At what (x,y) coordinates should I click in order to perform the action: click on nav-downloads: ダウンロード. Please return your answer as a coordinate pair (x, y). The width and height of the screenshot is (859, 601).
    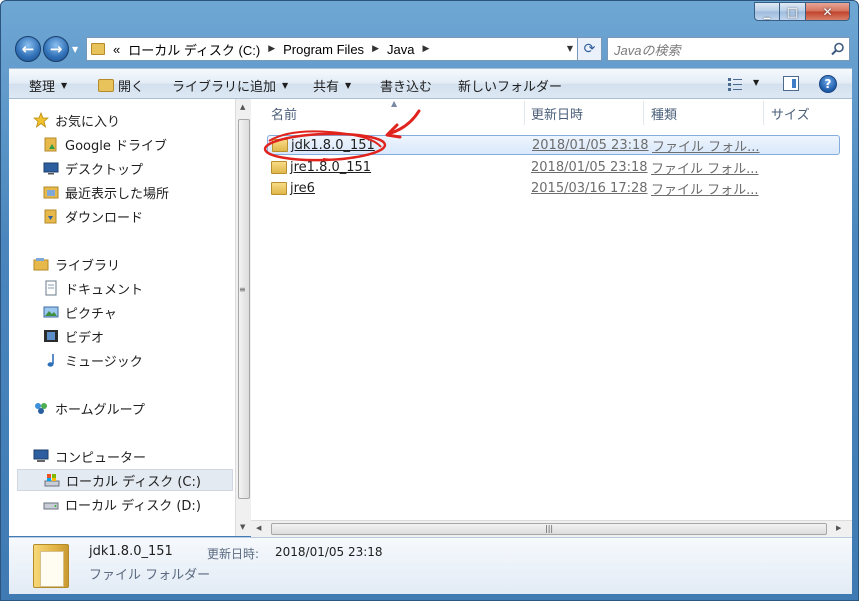
    Looking at the image, I should click on (93, 216).